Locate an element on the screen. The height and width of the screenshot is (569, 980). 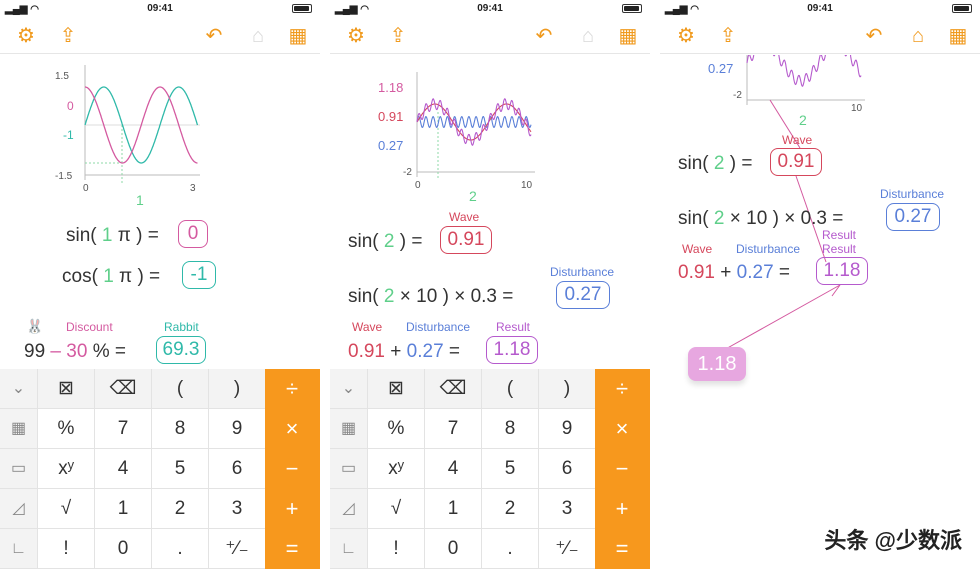
operand-b: 30 is located at coordinates (76, 351).